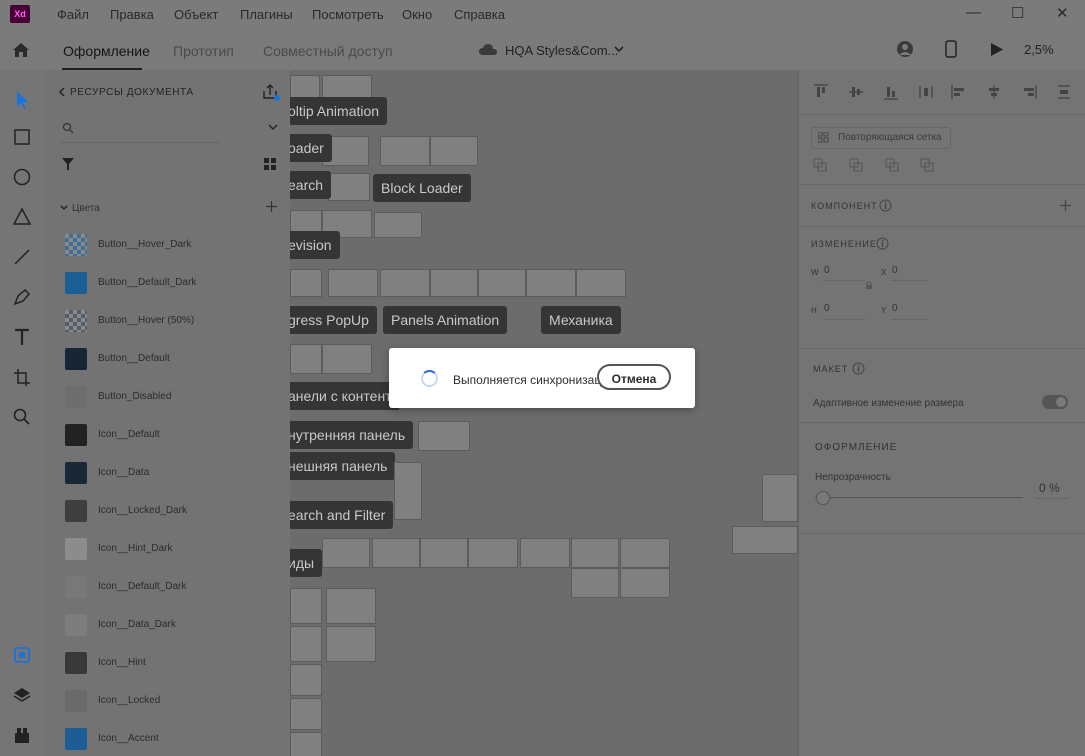 This screenshot has height=756, width=1085. I want to click on color-swatch-row: Button_Disabled, so click(191, 397).